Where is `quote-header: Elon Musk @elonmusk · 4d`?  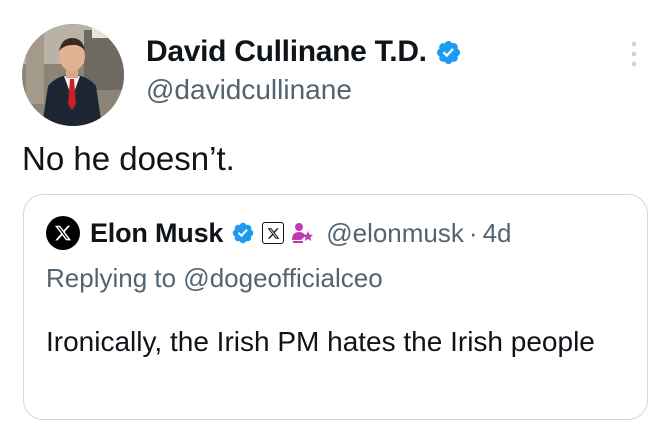 quote-header: Elon Musk @elonmusk · 4d is located at coordinates (278, 233).